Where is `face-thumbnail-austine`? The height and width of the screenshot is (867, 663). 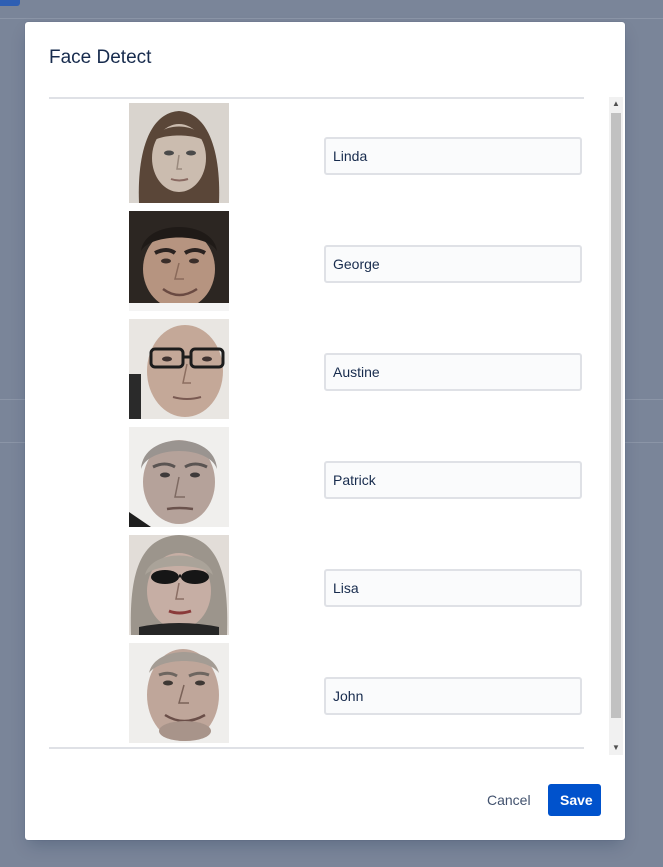 face-thumbnail-austine is located at coordinates (179, 369).